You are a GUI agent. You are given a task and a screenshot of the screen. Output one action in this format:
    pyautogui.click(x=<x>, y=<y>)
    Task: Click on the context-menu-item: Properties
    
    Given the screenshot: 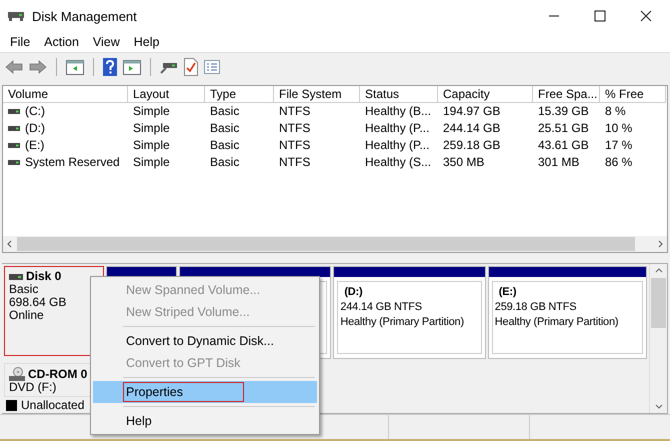 What is the action you would take?
    pyautogui.click(x=205, y=392)
    